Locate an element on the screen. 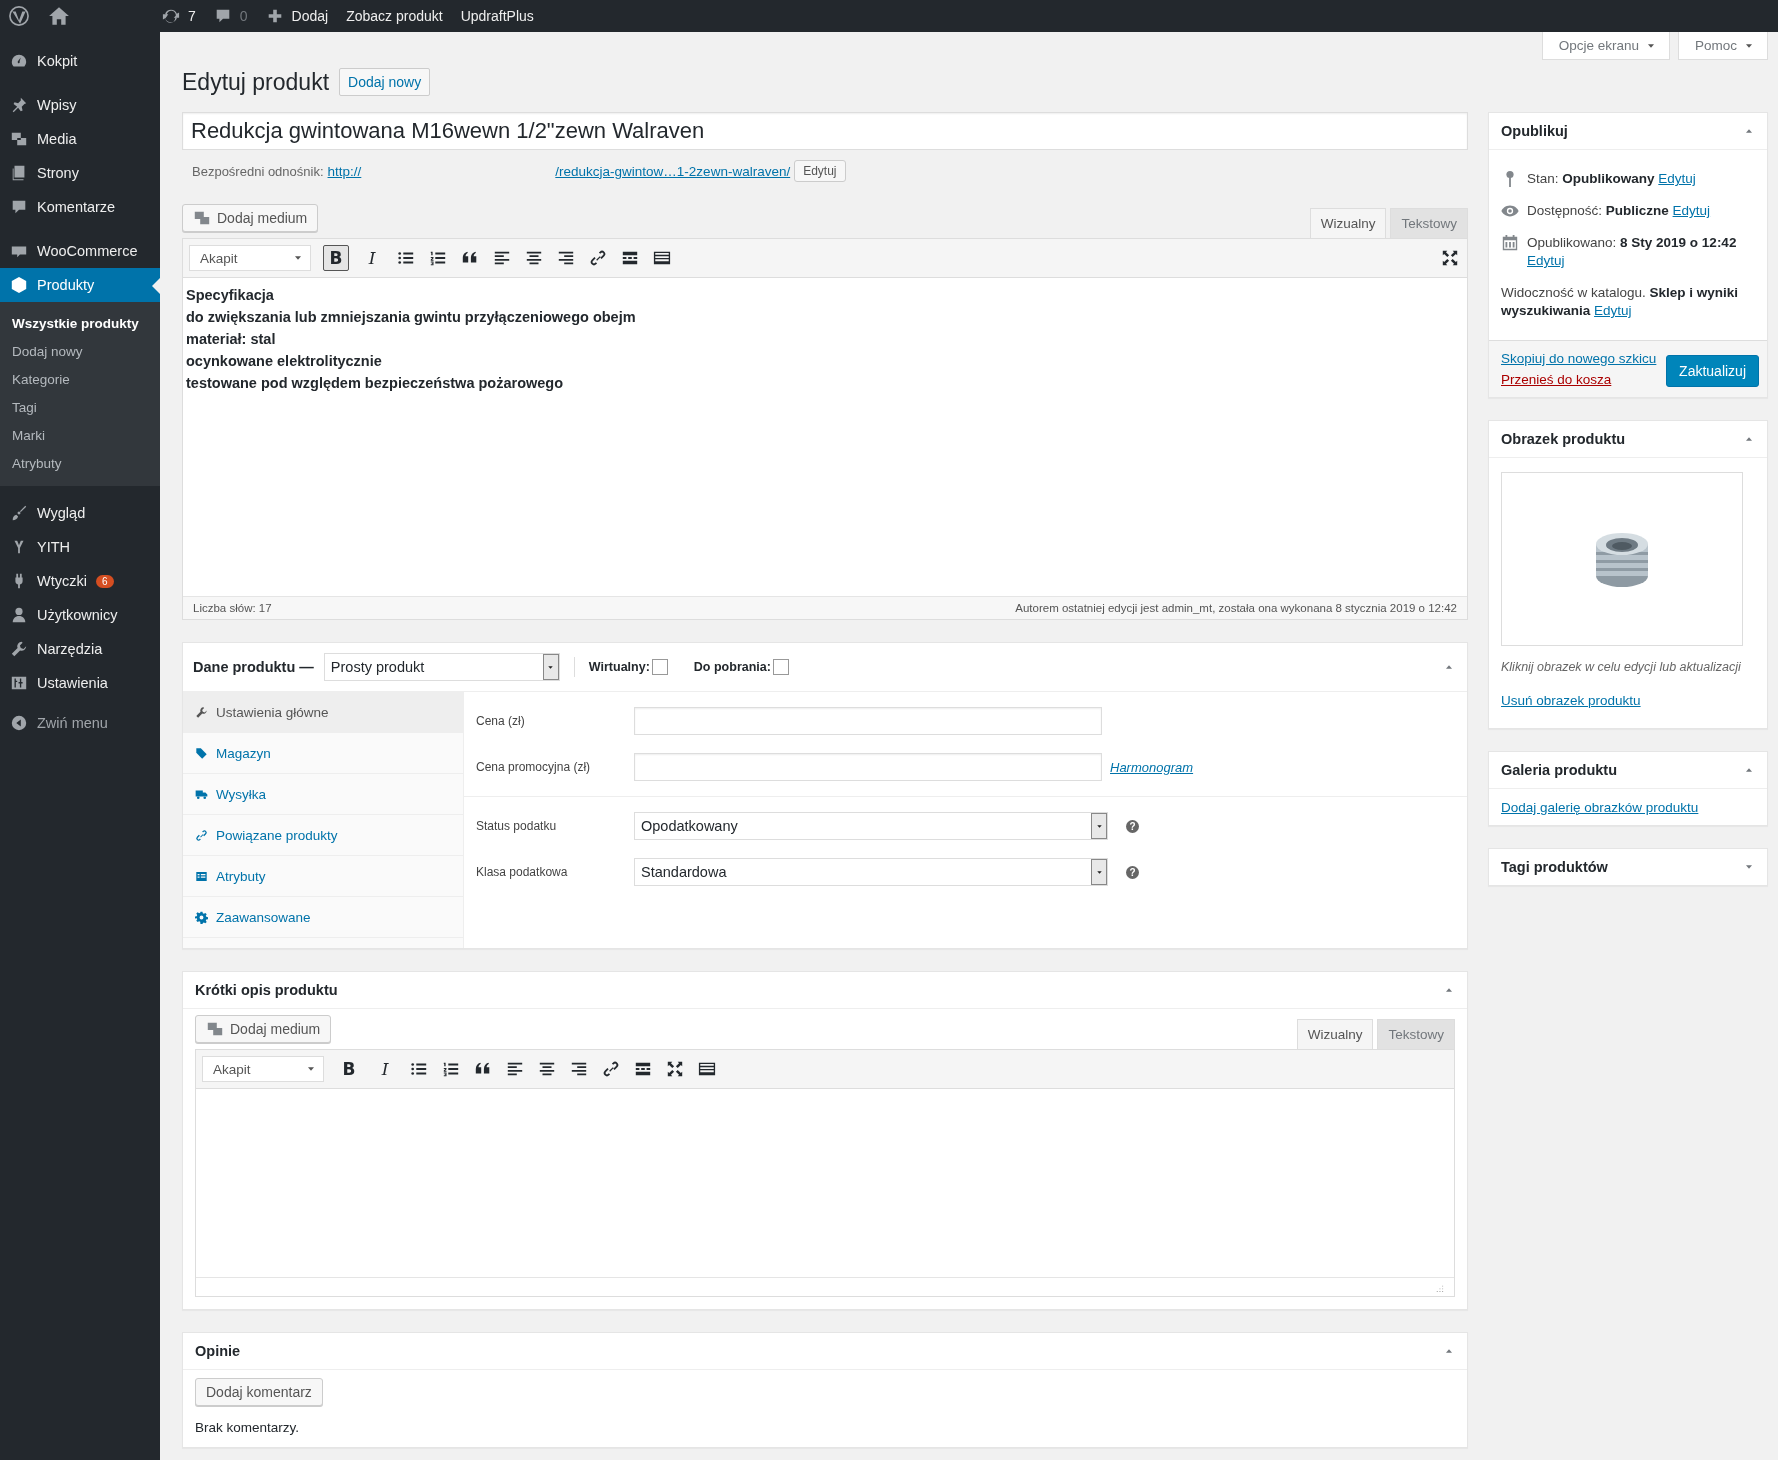  permalink-link: /redukcja-gwintow…1-2zewn-walraven/ is located at coordinates (673, 171).